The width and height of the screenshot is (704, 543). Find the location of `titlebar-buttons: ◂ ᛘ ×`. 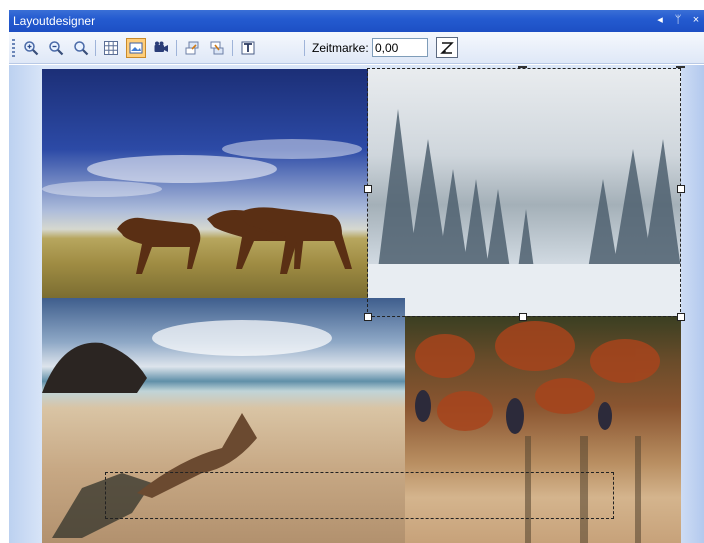

titlebar-buttons: ◂ ᛘ × is located at coordinates (678, 20).